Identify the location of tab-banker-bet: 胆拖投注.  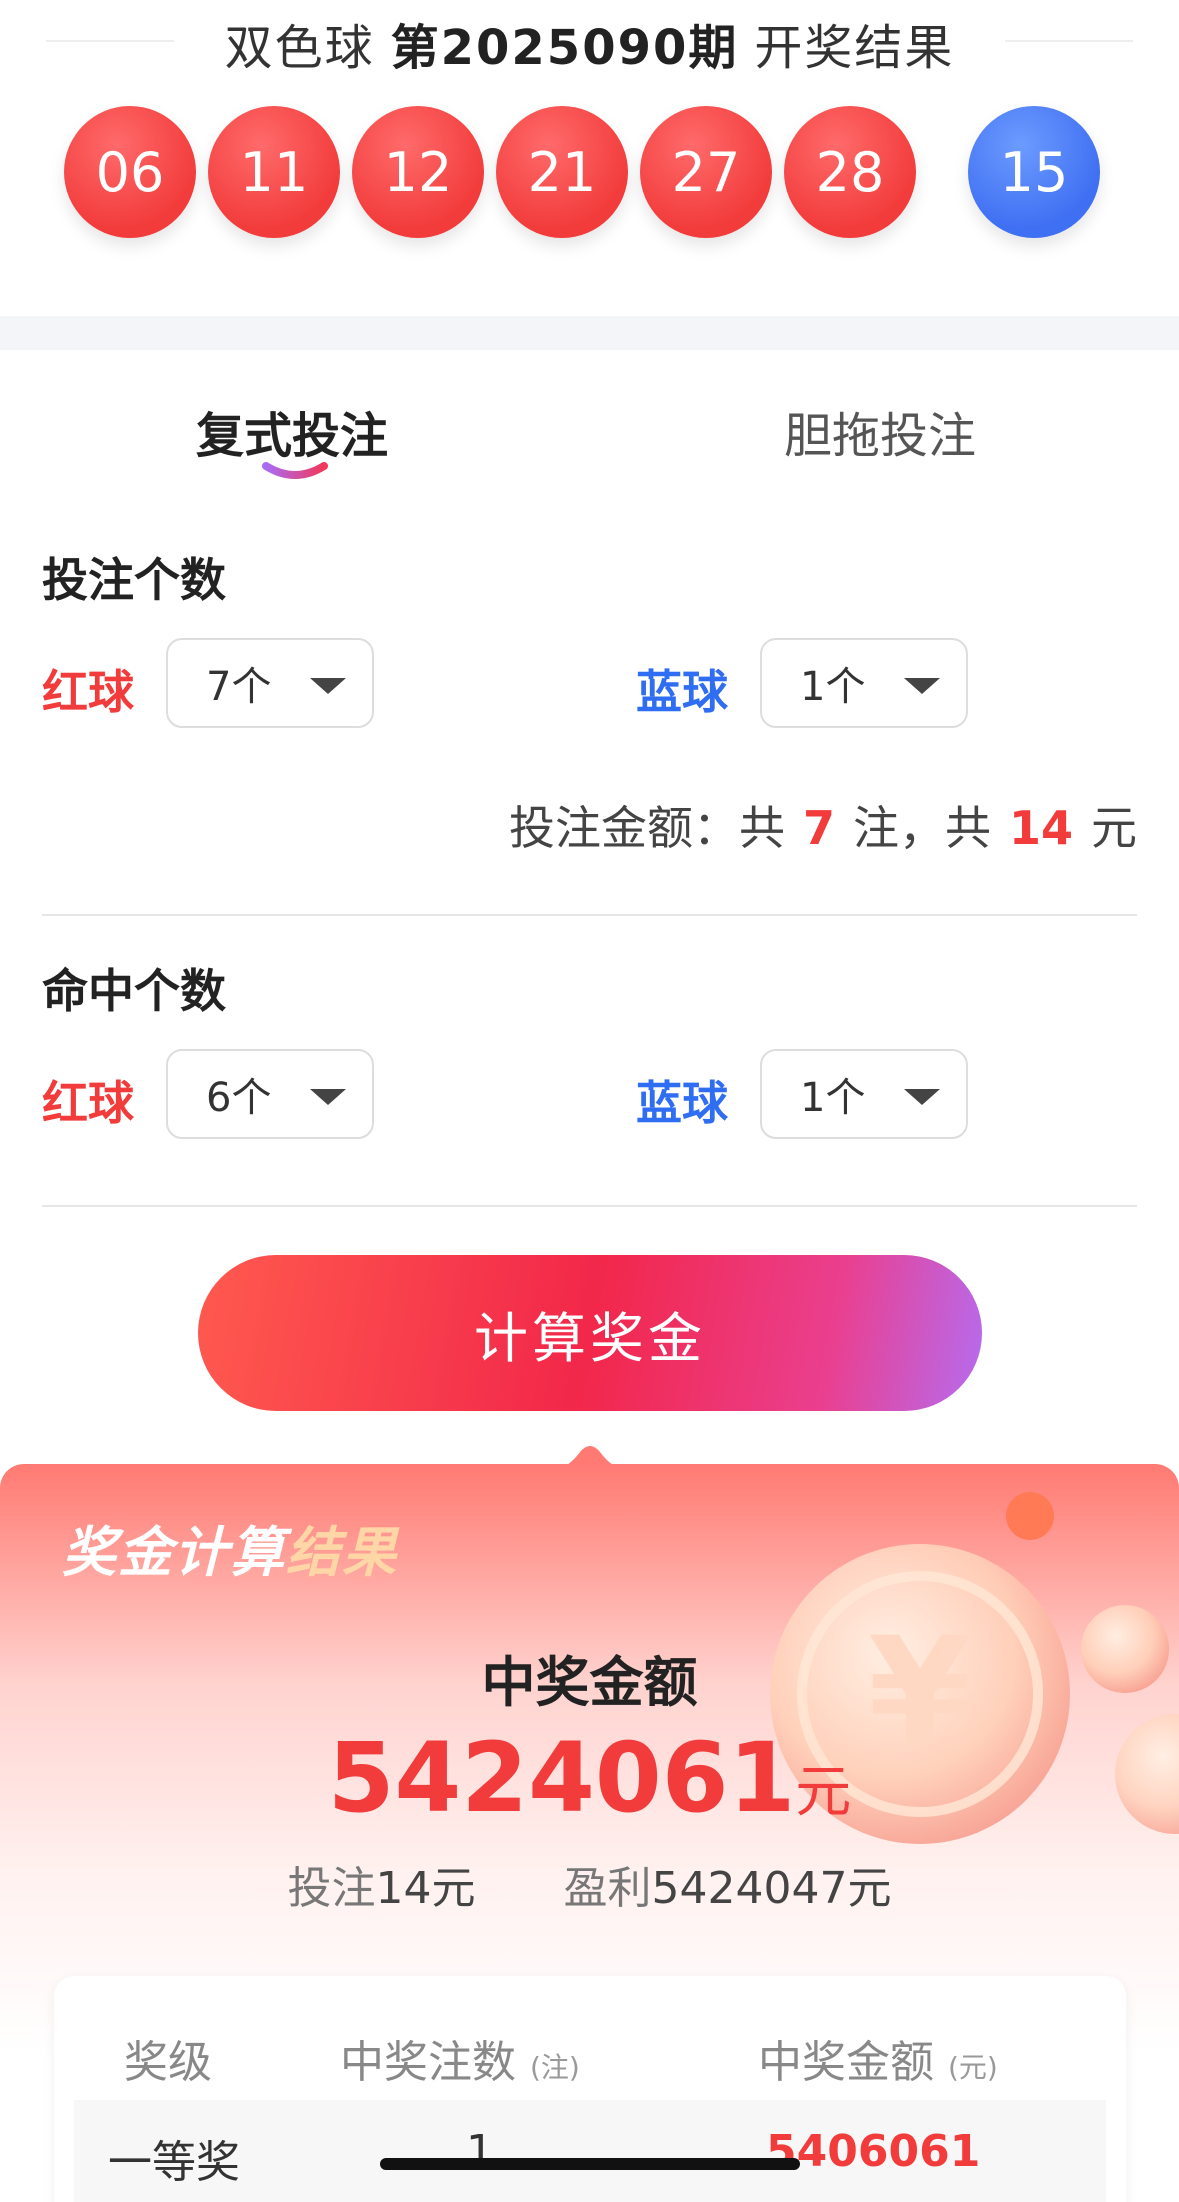
(880, 431).